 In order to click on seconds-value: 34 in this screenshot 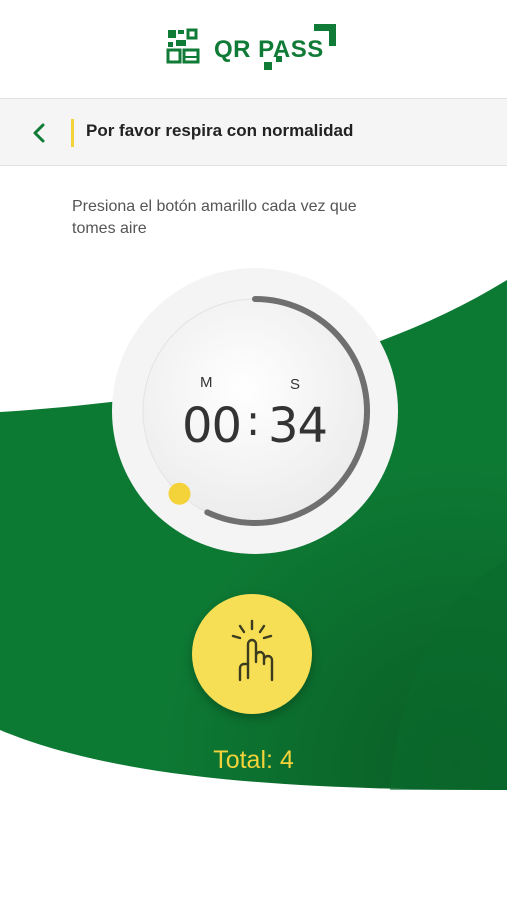, I will do `click(298, 426)`.